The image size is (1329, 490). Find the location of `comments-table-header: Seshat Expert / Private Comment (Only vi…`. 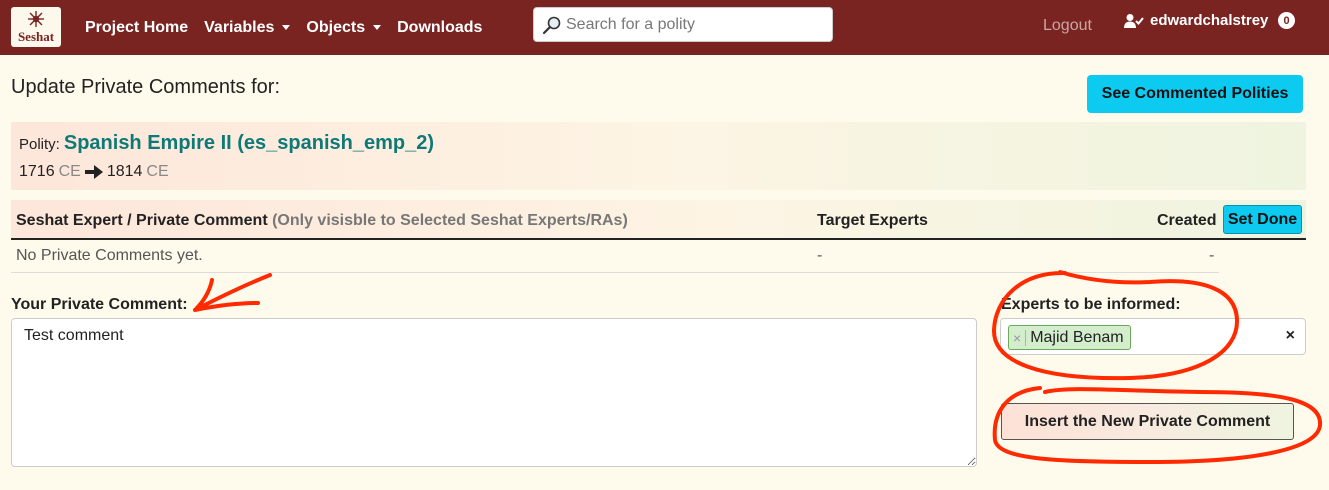

comments-table-header: Seshat Expert / Private Comment (Only vi… is located at coordinates (658, 220).